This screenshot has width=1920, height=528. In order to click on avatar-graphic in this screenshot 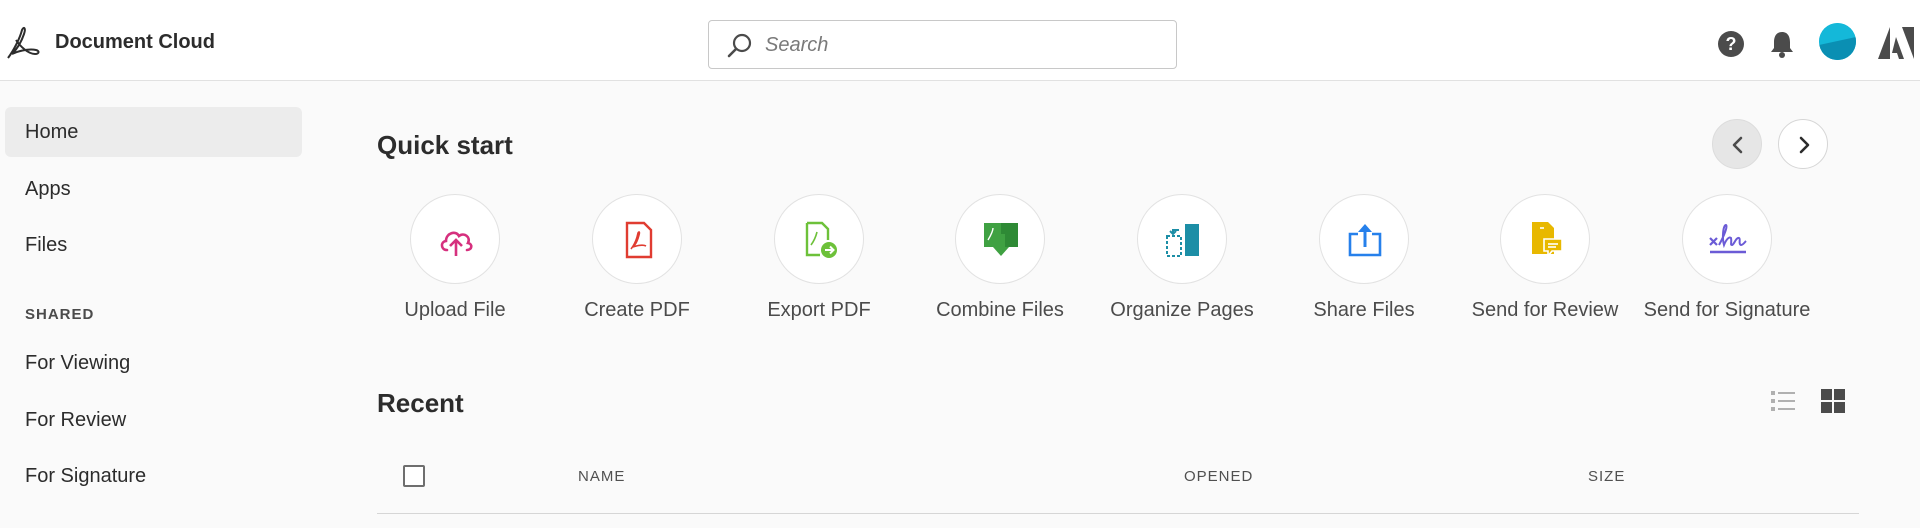, I will do `click(1837, 41)`.